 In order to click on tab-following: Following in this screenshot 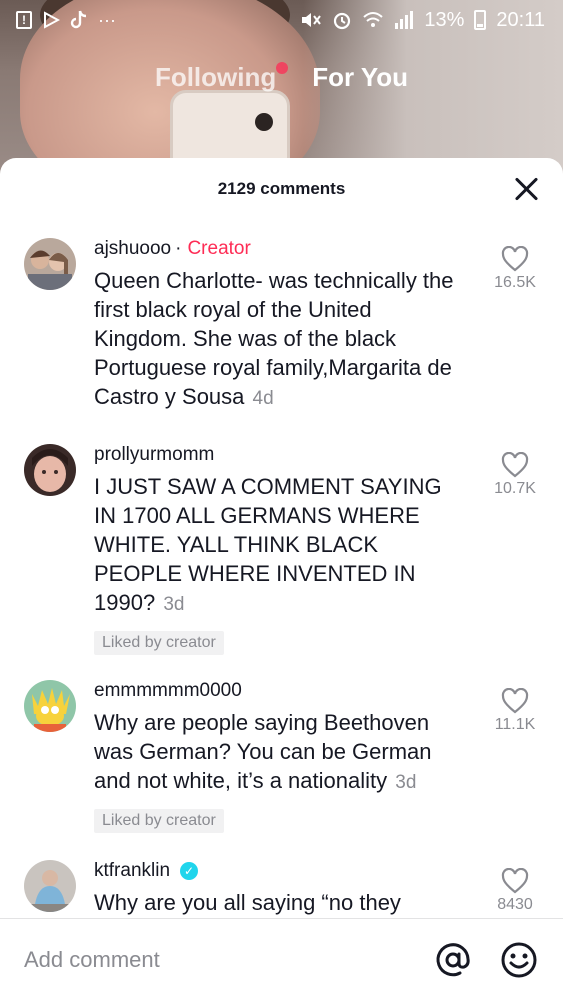, I will do `click(221, 77)`.